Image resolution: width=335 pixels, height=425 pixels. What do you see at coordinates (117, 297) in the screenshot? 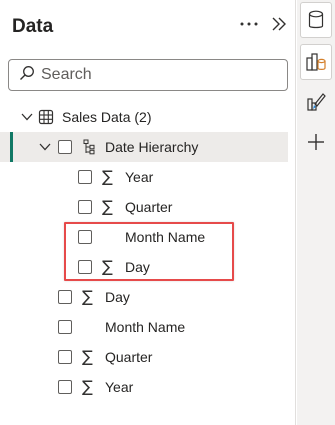
I see `field-label: Day` at bounding box center [117, 297].